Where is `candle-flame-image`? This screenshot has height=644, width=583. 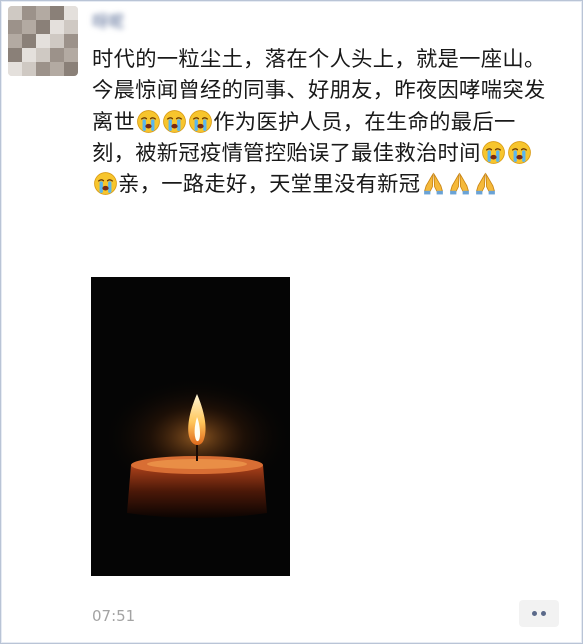 candle-flame-image is located at coordinates (196, 447).